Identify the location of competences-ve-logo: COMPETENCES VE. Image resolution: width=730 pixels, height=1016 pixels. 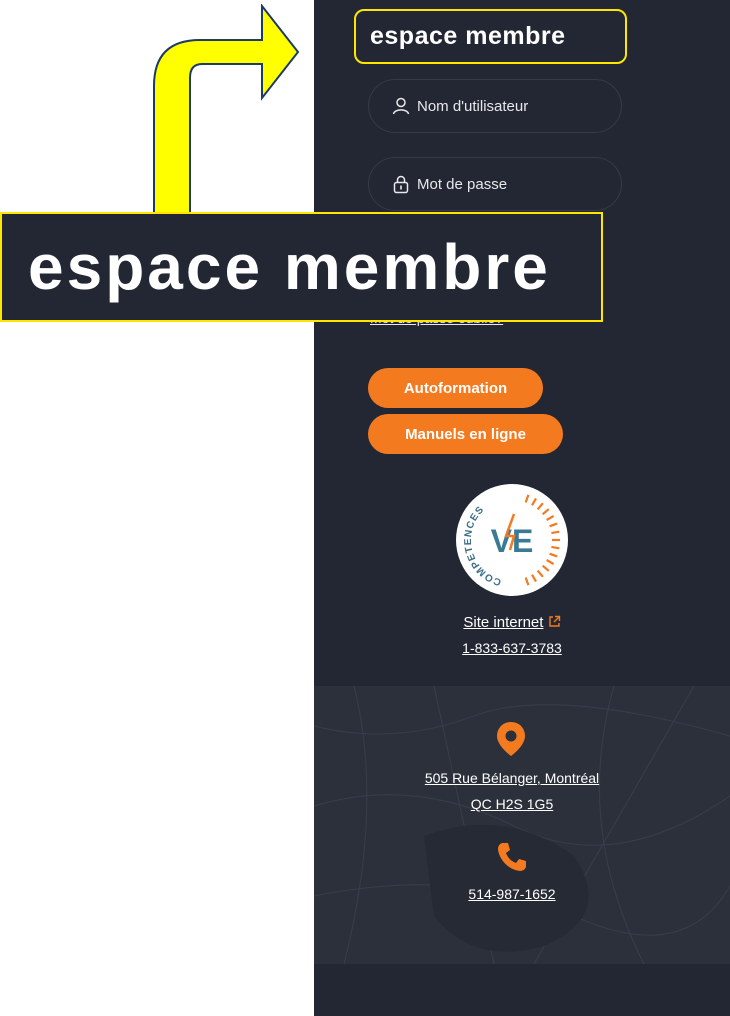
(512, 540).